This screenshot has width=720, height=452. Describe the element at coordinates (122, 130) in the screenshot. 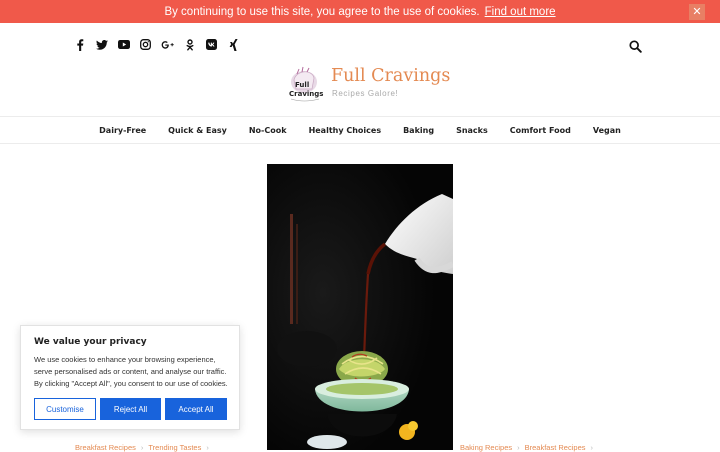

I see `nav-item-dairy-free: Dairy-Free` at that location.